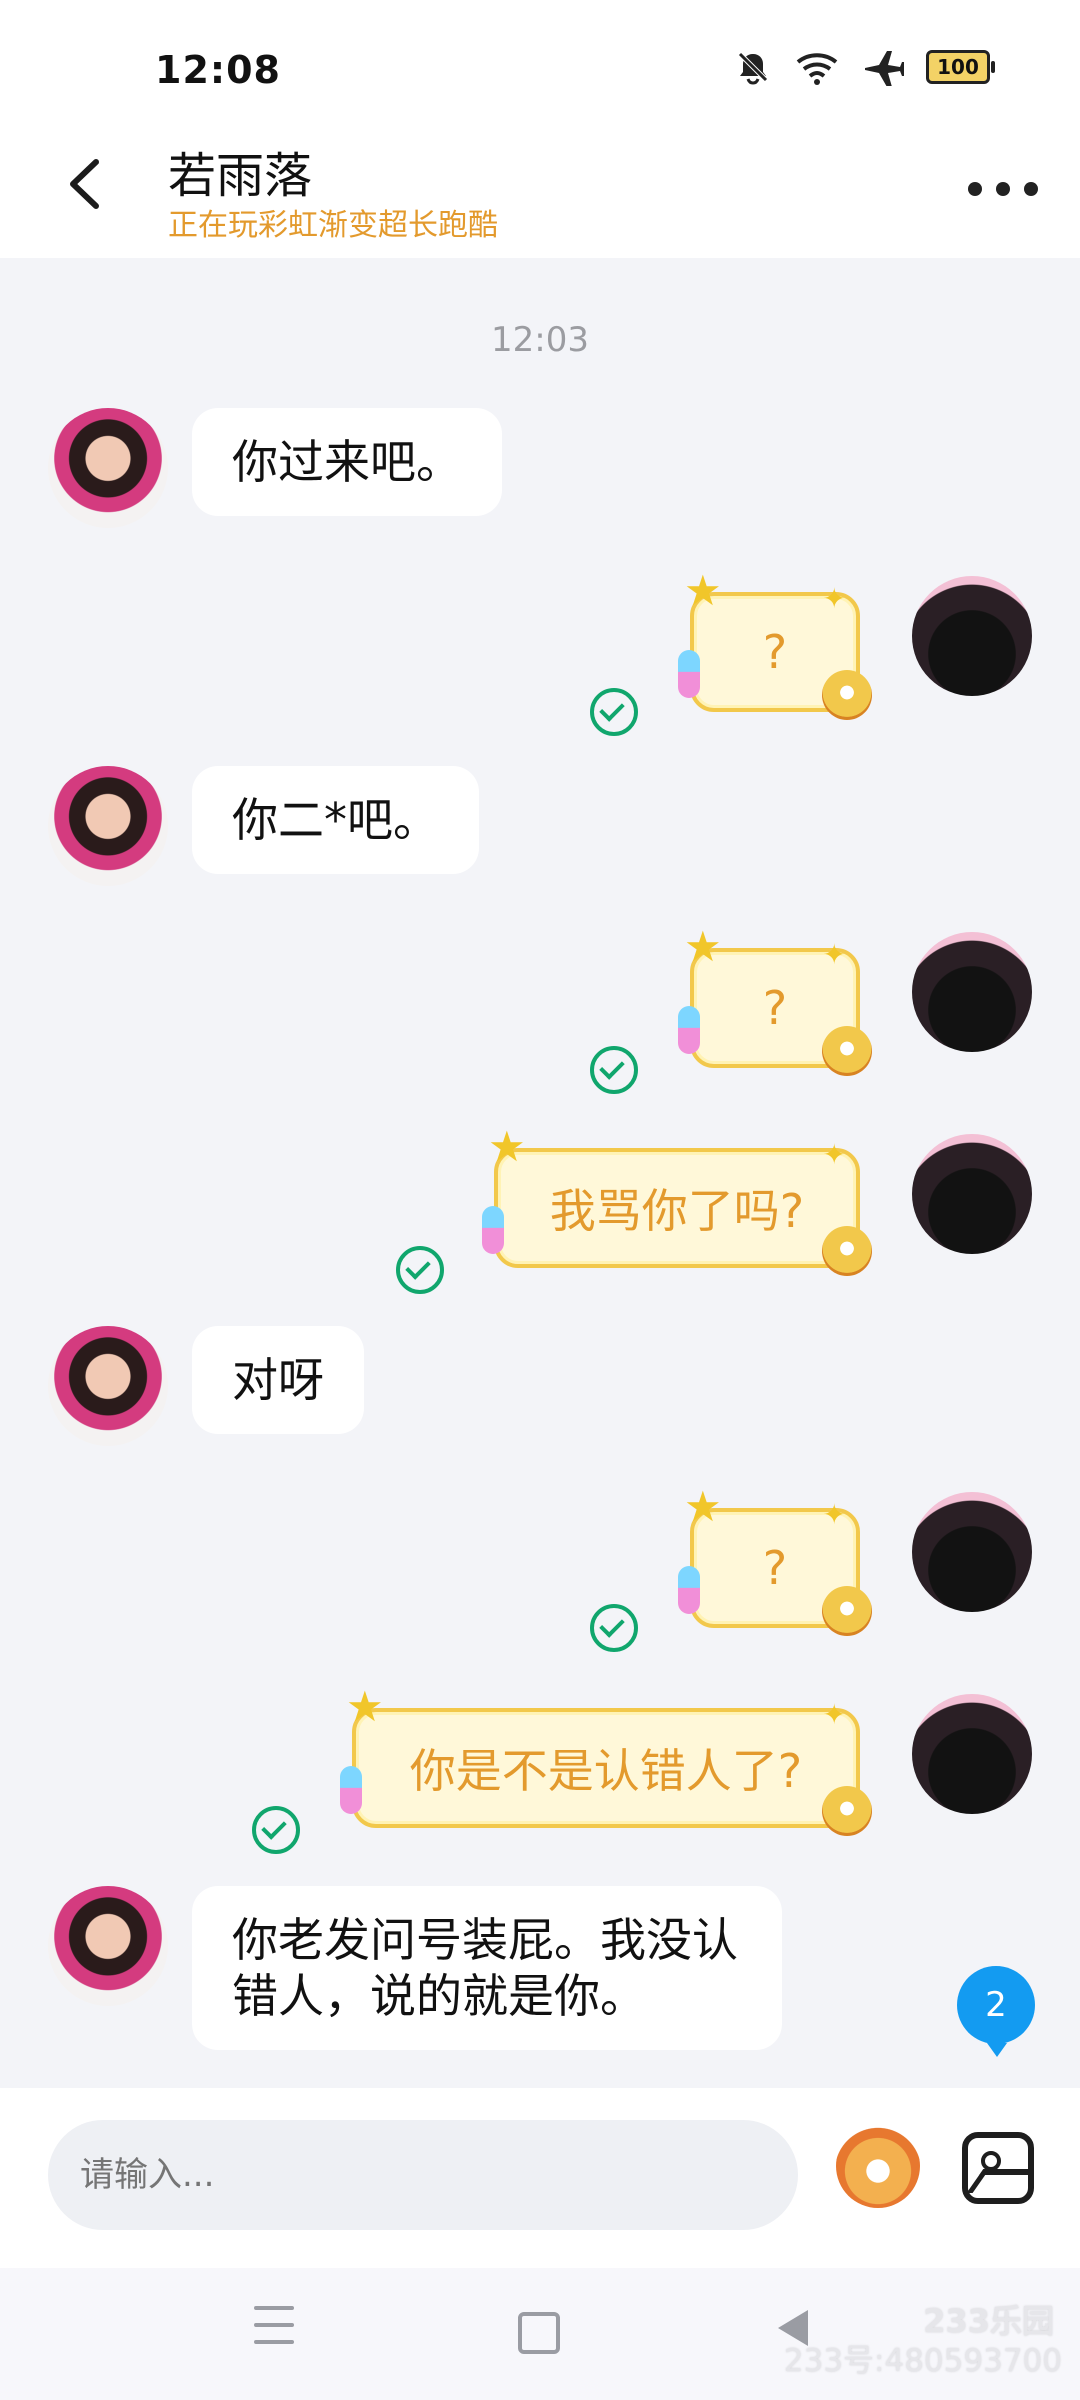  What do you see at coordinates (998, 2168) in the screenshot?
I see `image-picker-icon` at bounding box center [998, 2168].